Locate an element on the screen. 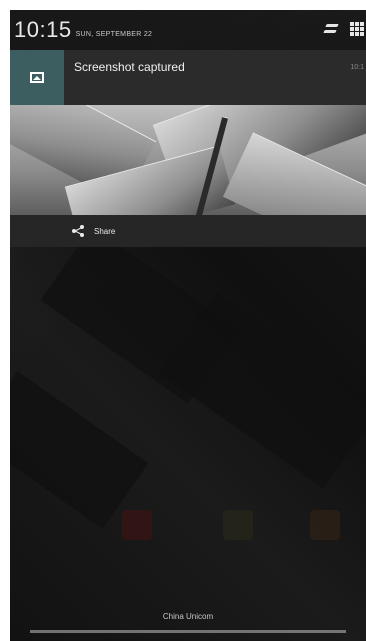 The height and width of the screenshot is (641, 366). image-icon is located at coordinates (37, 77).